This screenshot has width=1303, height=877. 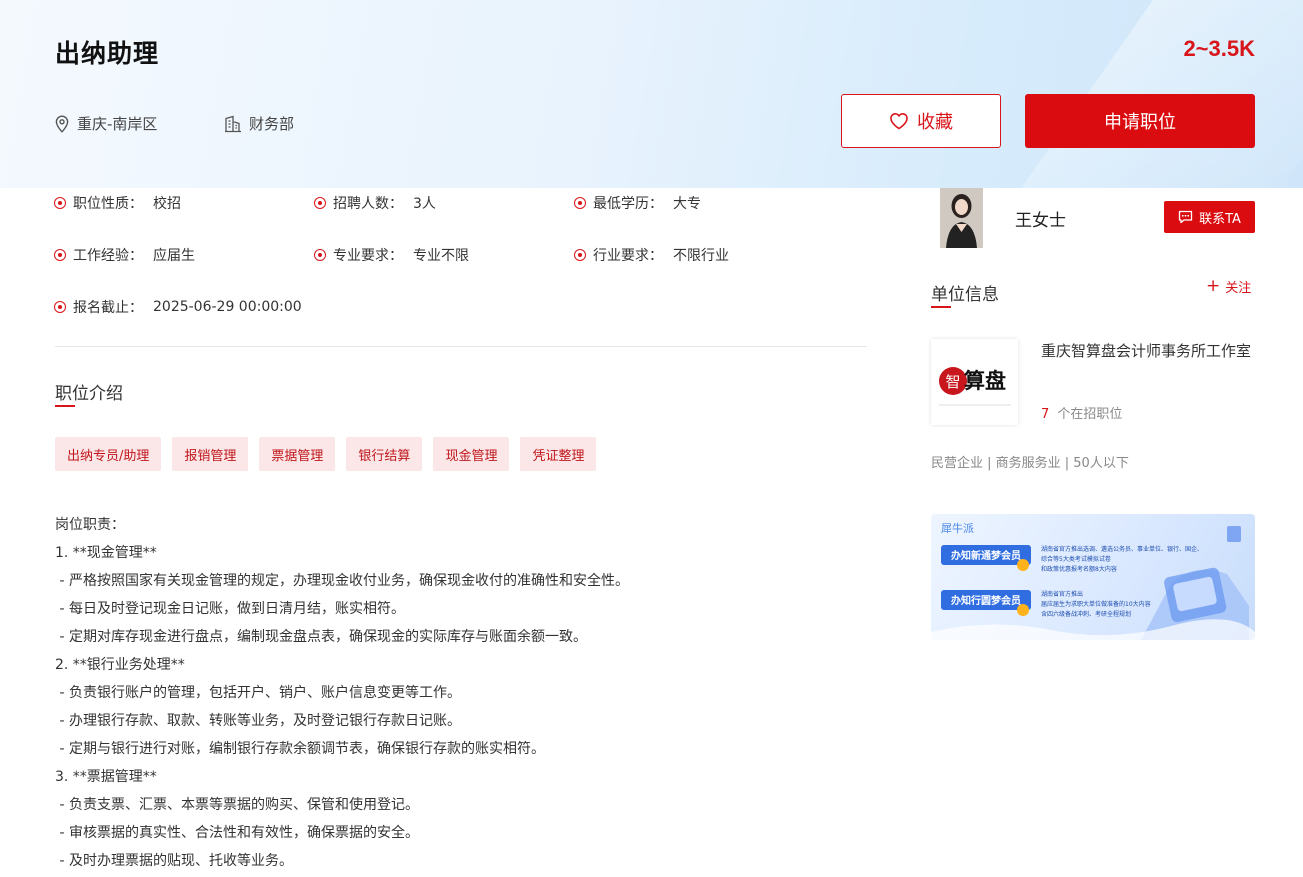 What do you see at coordinates (297, 454) in the screenshot?
I see `skill-tag: 票据管理` at bounding box center [297, 454].